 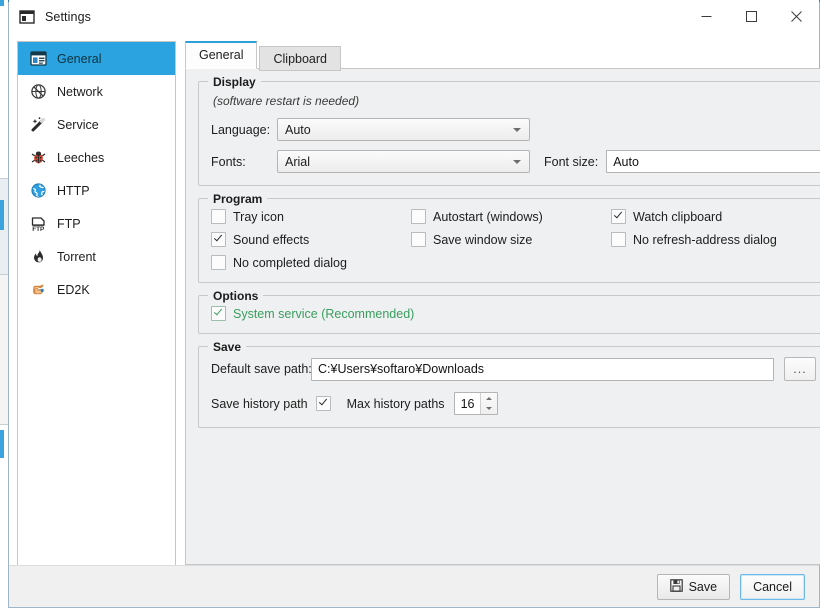 I want to click on checkbox-tray-icon: Tray icon, so click(x=311, y=216).